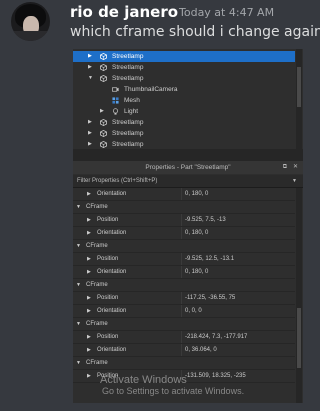 The height and width of the screenshot is (411, 320). Describe the element at coordinates (184, 100) in the screenshot. I see `explorer-row: Mesh` at that location.